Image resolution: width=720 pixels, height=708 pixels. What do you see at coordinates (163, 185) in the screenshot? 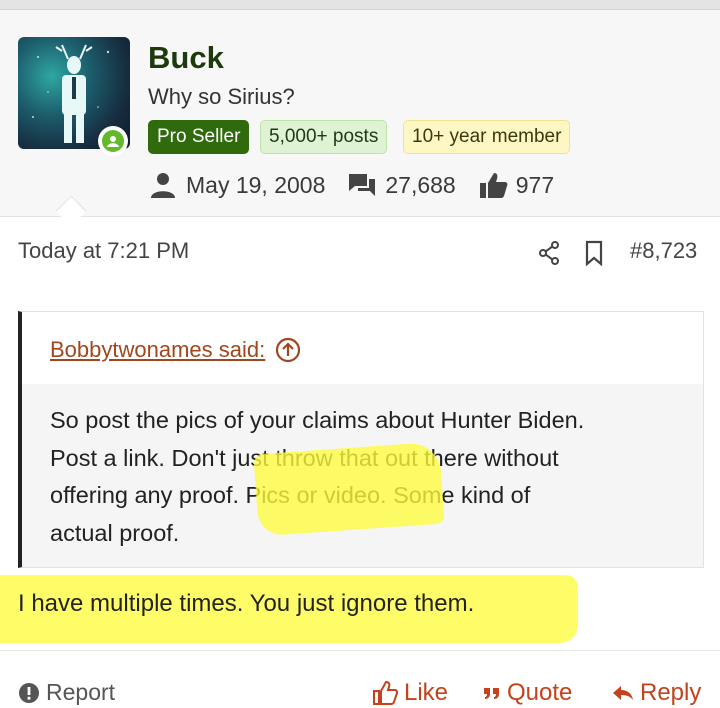
I see `user-icon` at bounding box center [163, 185].